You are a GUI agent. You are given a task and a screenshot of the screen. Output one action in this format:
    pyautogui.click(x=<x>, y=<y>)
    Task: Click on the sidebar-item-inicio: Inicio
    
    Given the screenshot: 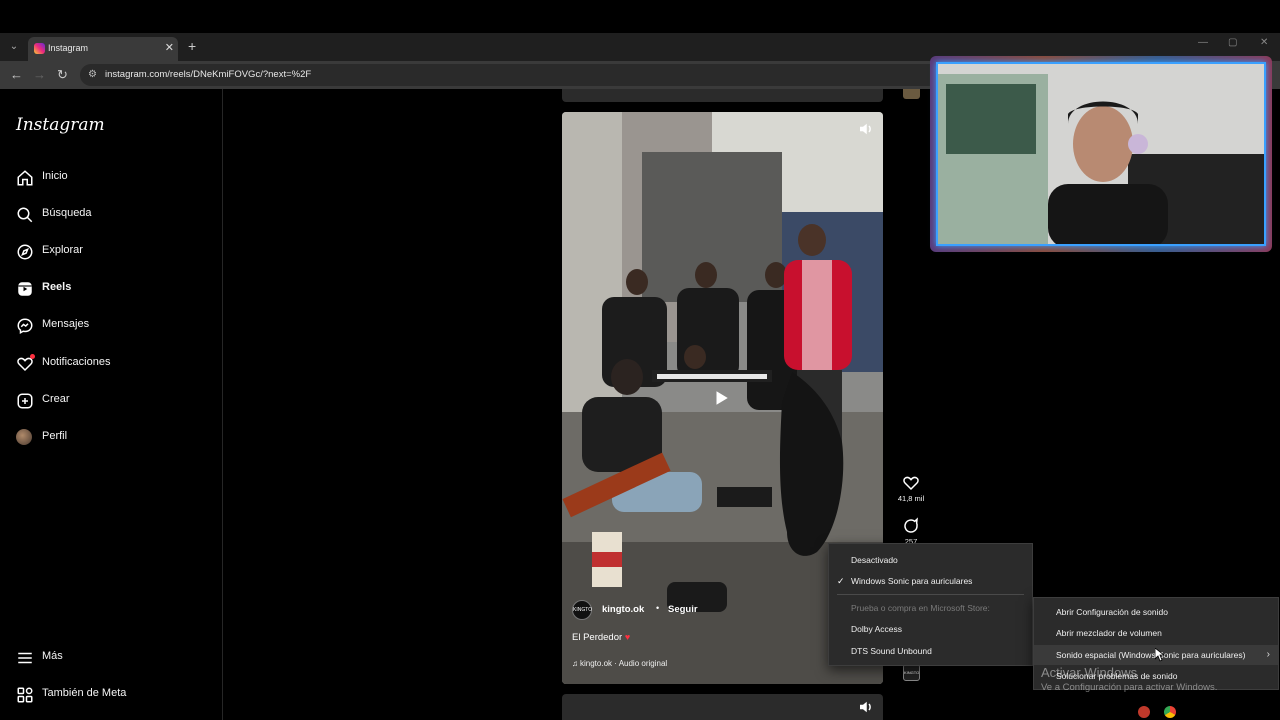 What is the action you would take?
    pyautogui.click(x=116, y=178)
    